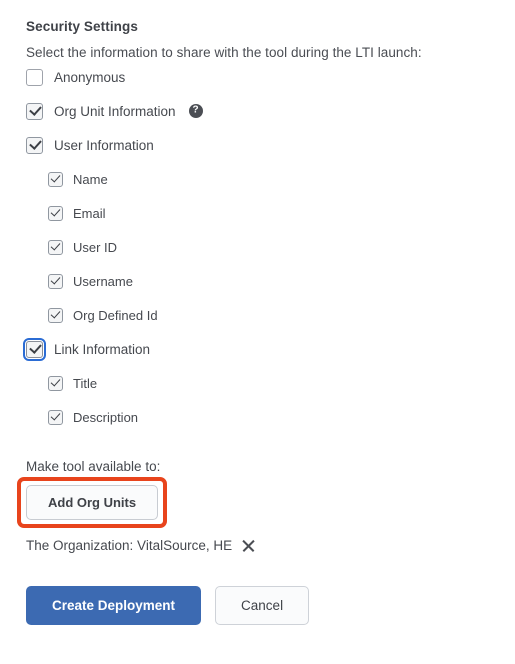 The height and width of the screenshot is (664, 515). What do you see at coordinates (106, 417) in the screenshot?
I see `permission-label: Description` at bounding box center [106, 417].